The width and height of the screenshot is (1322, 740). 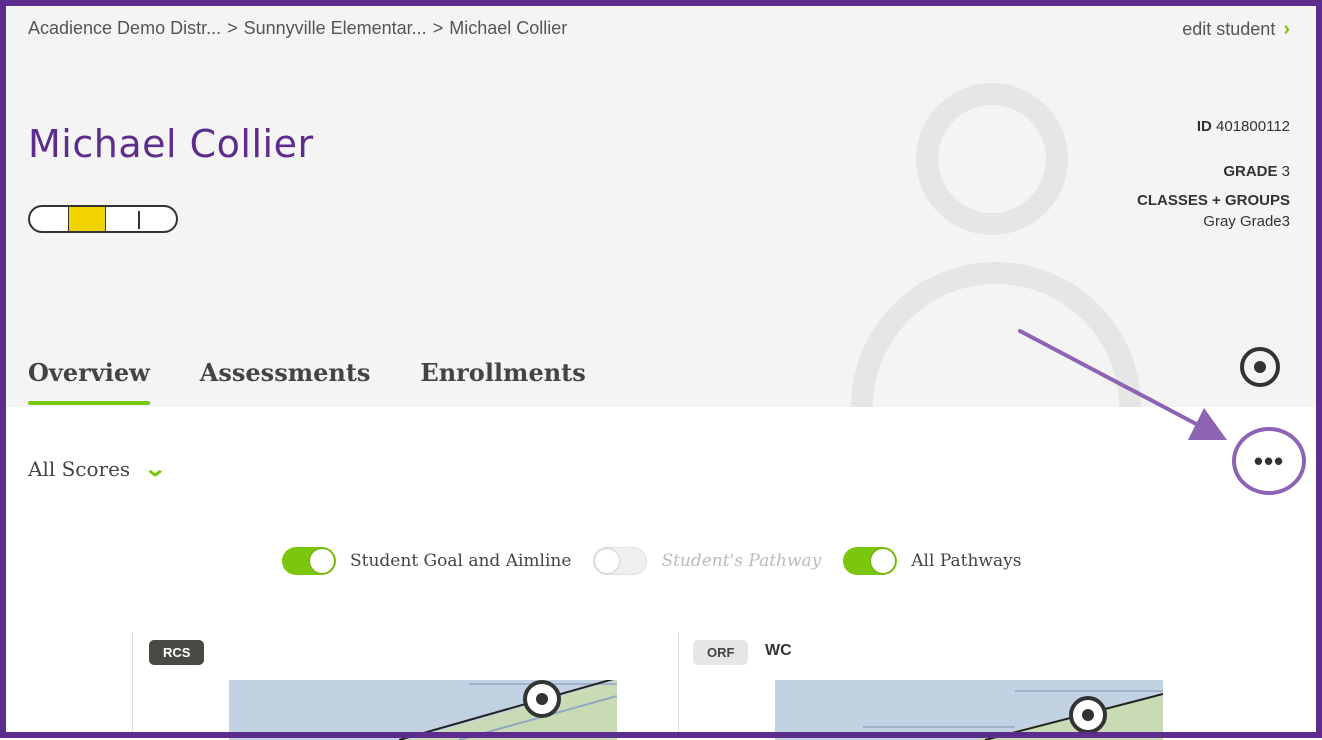 What do you see at coordinates (502, 377) in the screenshot?
I see `tab-enrollments: Enrollments` at bounding box center [502, 377].